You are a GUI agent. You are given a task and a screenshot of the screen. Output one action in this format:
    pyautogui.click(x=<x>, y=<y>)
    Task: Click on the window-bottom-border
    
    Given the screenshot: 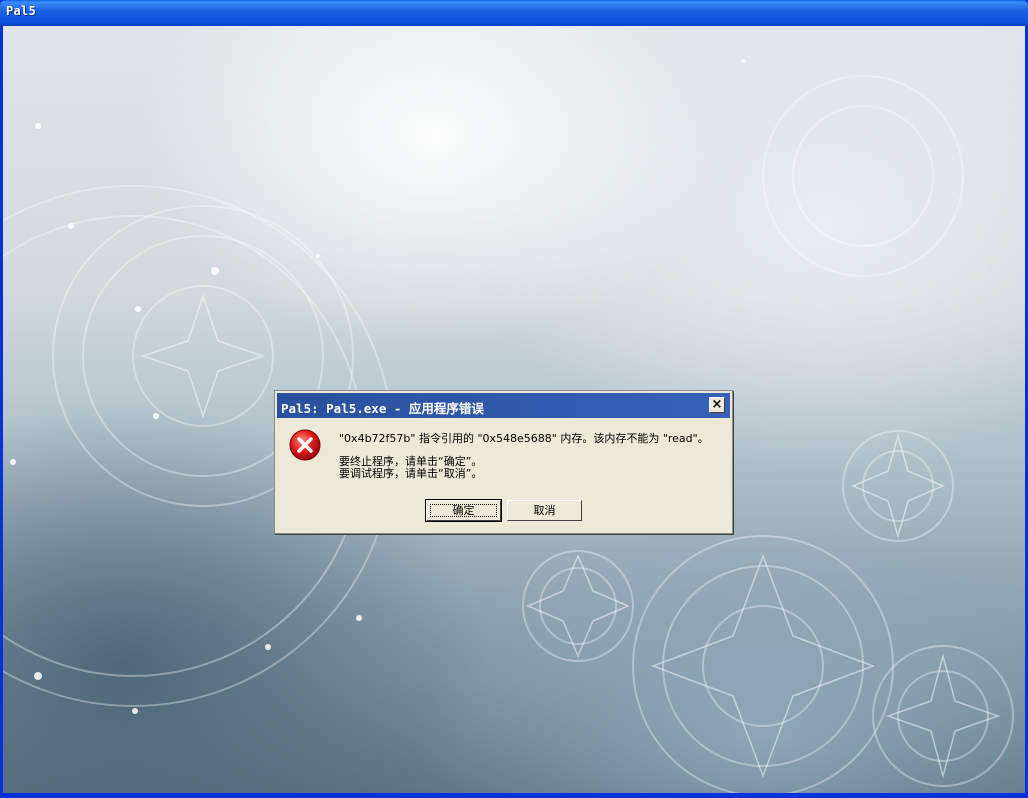 What is the action you would take?
    pyautogui.click(x=514, y=795)
    